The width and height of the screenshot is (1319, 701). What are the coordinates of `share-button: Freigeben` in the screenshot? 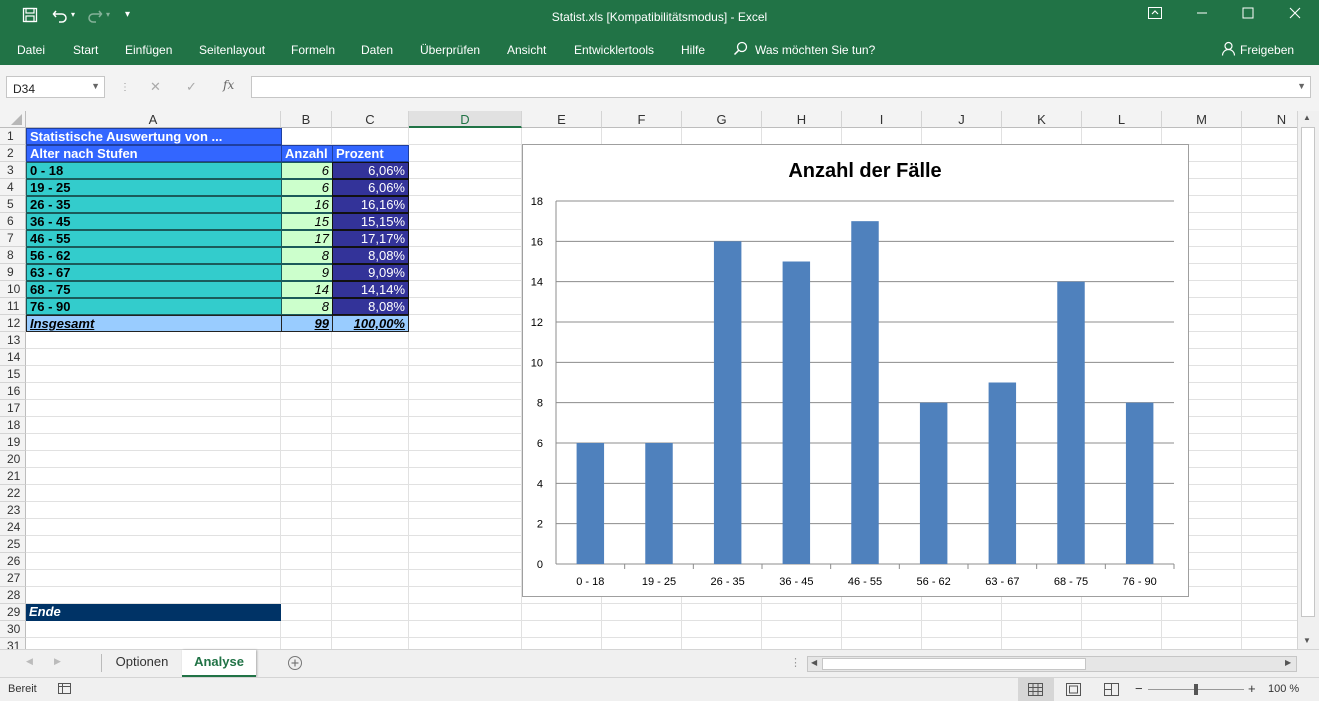 It's located at (1267, 50).